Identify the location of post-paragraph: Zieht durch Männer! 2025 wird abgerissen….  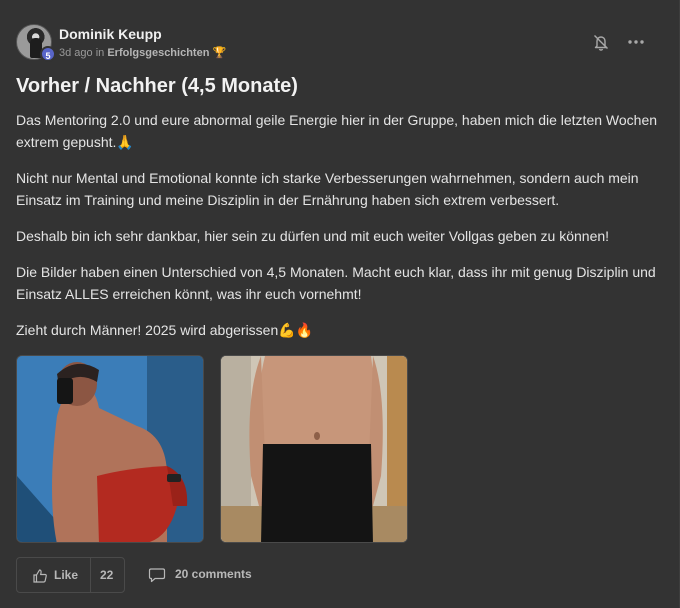
(165, 330).